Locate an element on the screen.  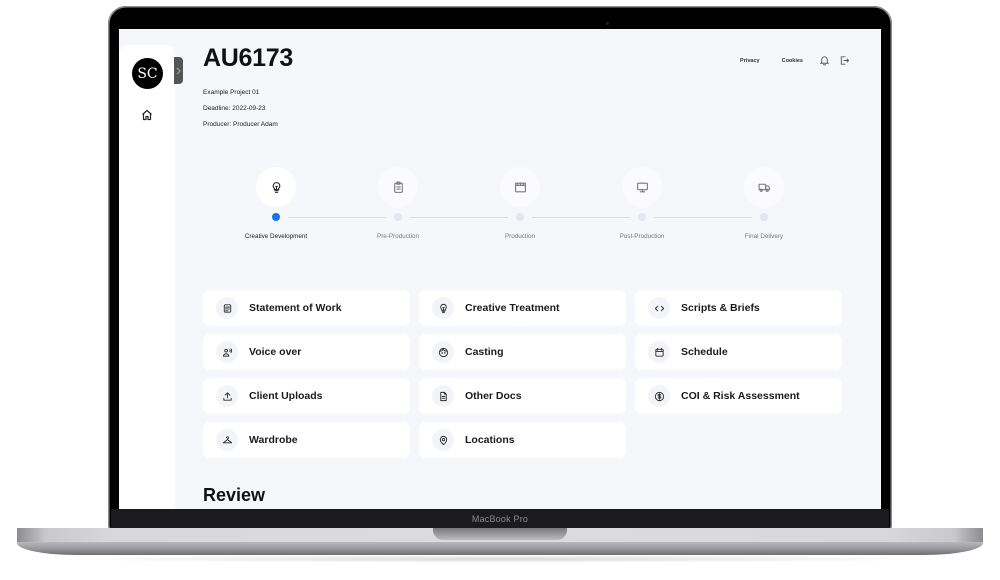
card-scripts-briefs: Scripts & Briefs is located at coordinates (738, 308).